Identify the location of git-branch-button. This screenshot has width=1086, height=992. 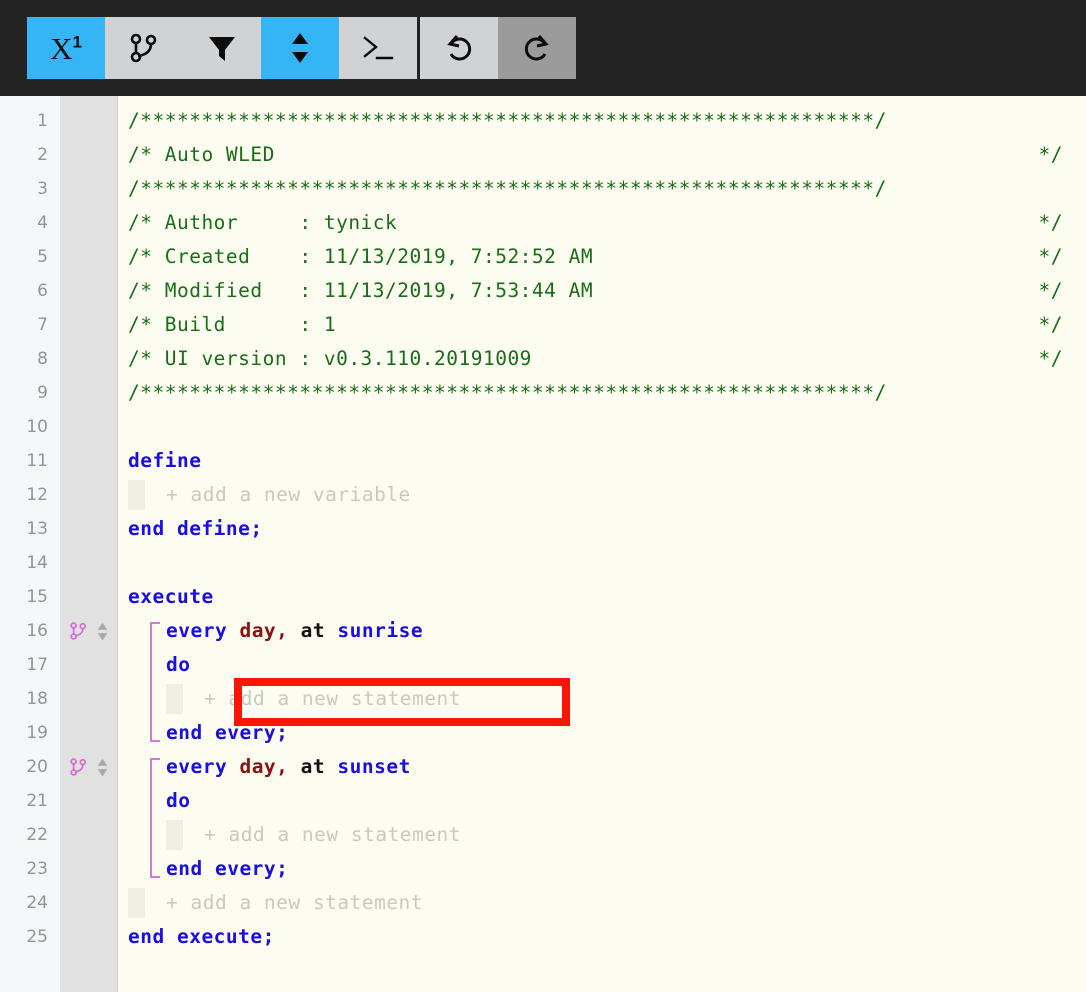
(144, 48).